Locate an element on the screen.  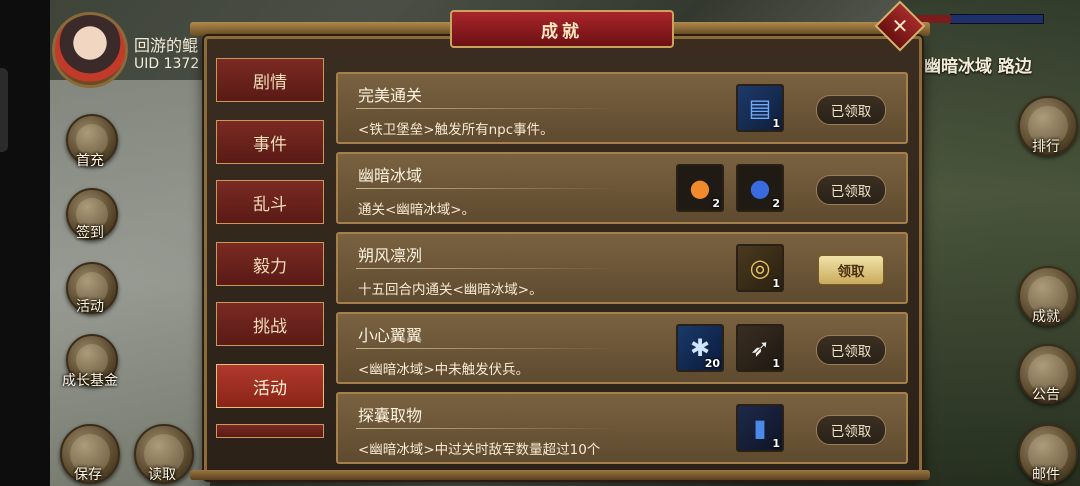
status-bar is located at coordinates (977, 19).